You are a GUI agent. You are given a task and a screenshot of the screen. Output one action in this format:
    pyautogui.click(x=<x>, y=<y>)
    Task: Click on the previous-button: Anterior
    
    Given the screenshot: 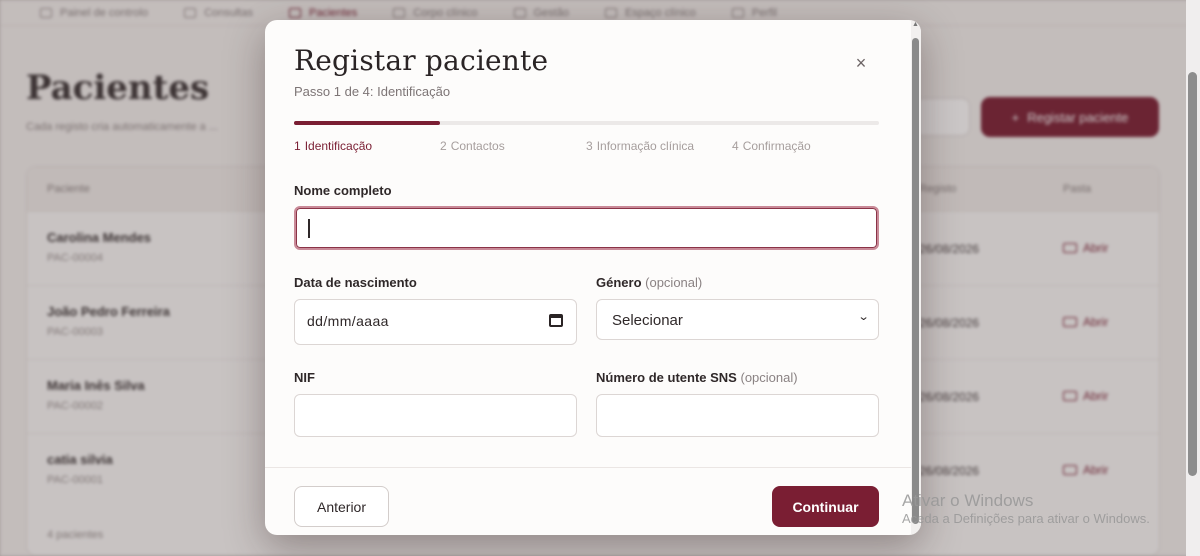 What is the action you would take?
    pyautogui.click(x=341, y=506)
    